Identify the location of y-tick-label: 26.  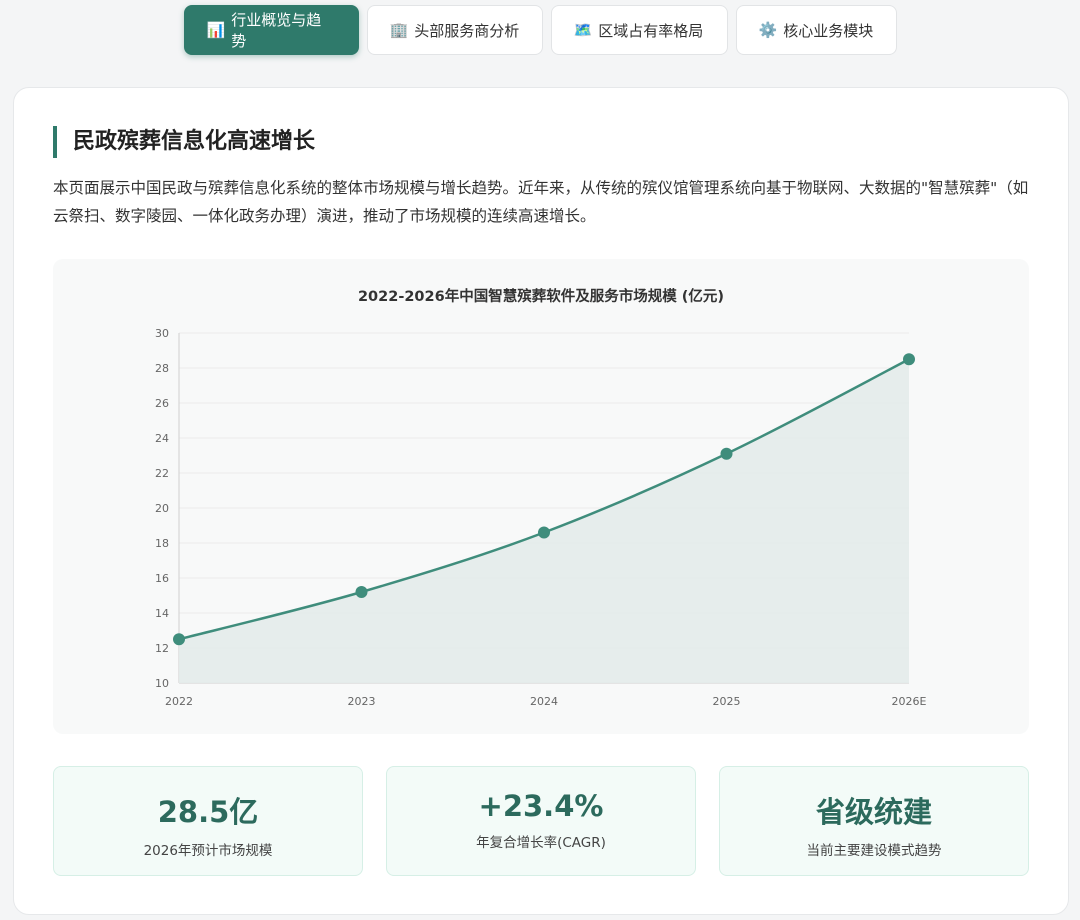
(162, 403).